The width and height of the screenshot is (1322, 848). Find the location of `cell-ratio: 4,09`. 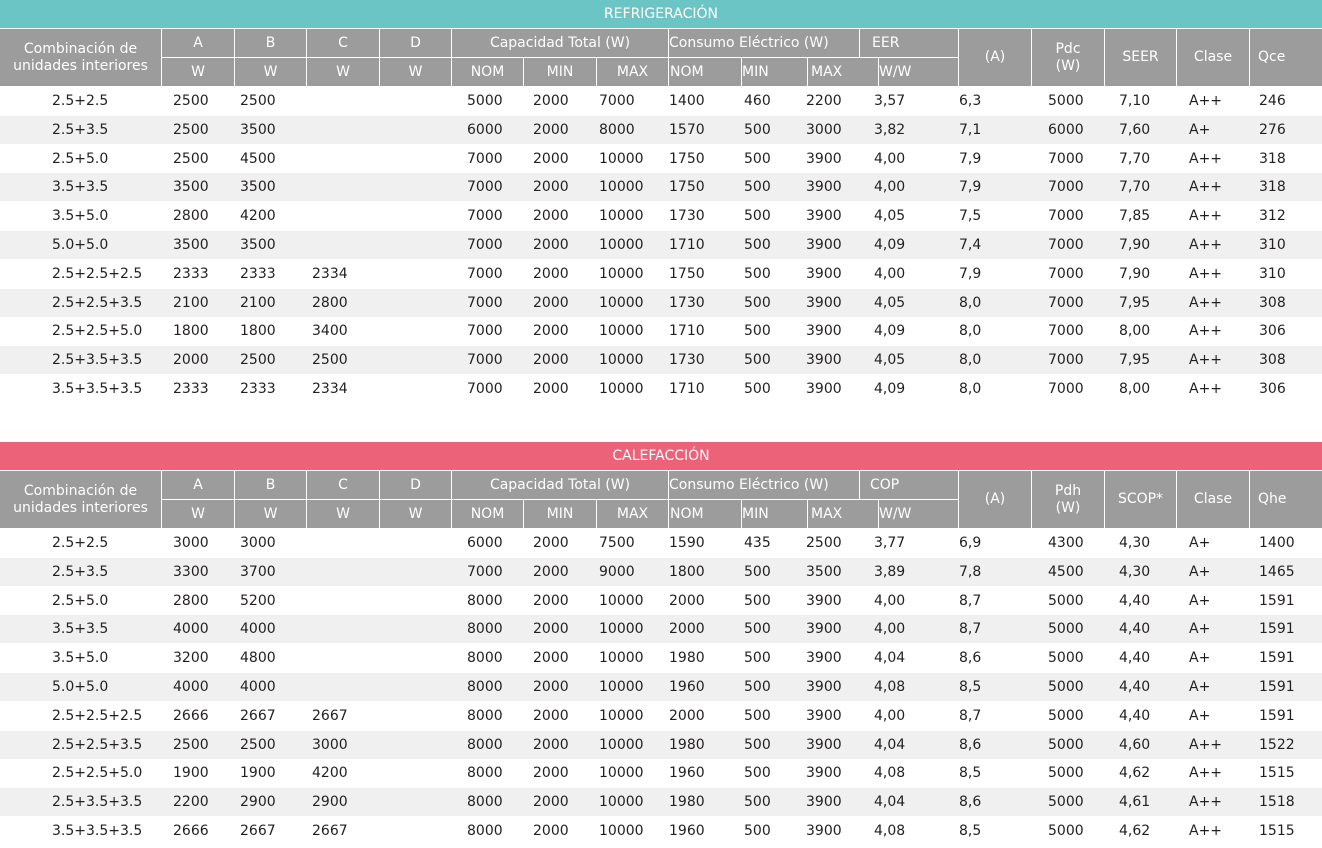

cell-ratio: 4,09 is located at coordinates (890, 331).